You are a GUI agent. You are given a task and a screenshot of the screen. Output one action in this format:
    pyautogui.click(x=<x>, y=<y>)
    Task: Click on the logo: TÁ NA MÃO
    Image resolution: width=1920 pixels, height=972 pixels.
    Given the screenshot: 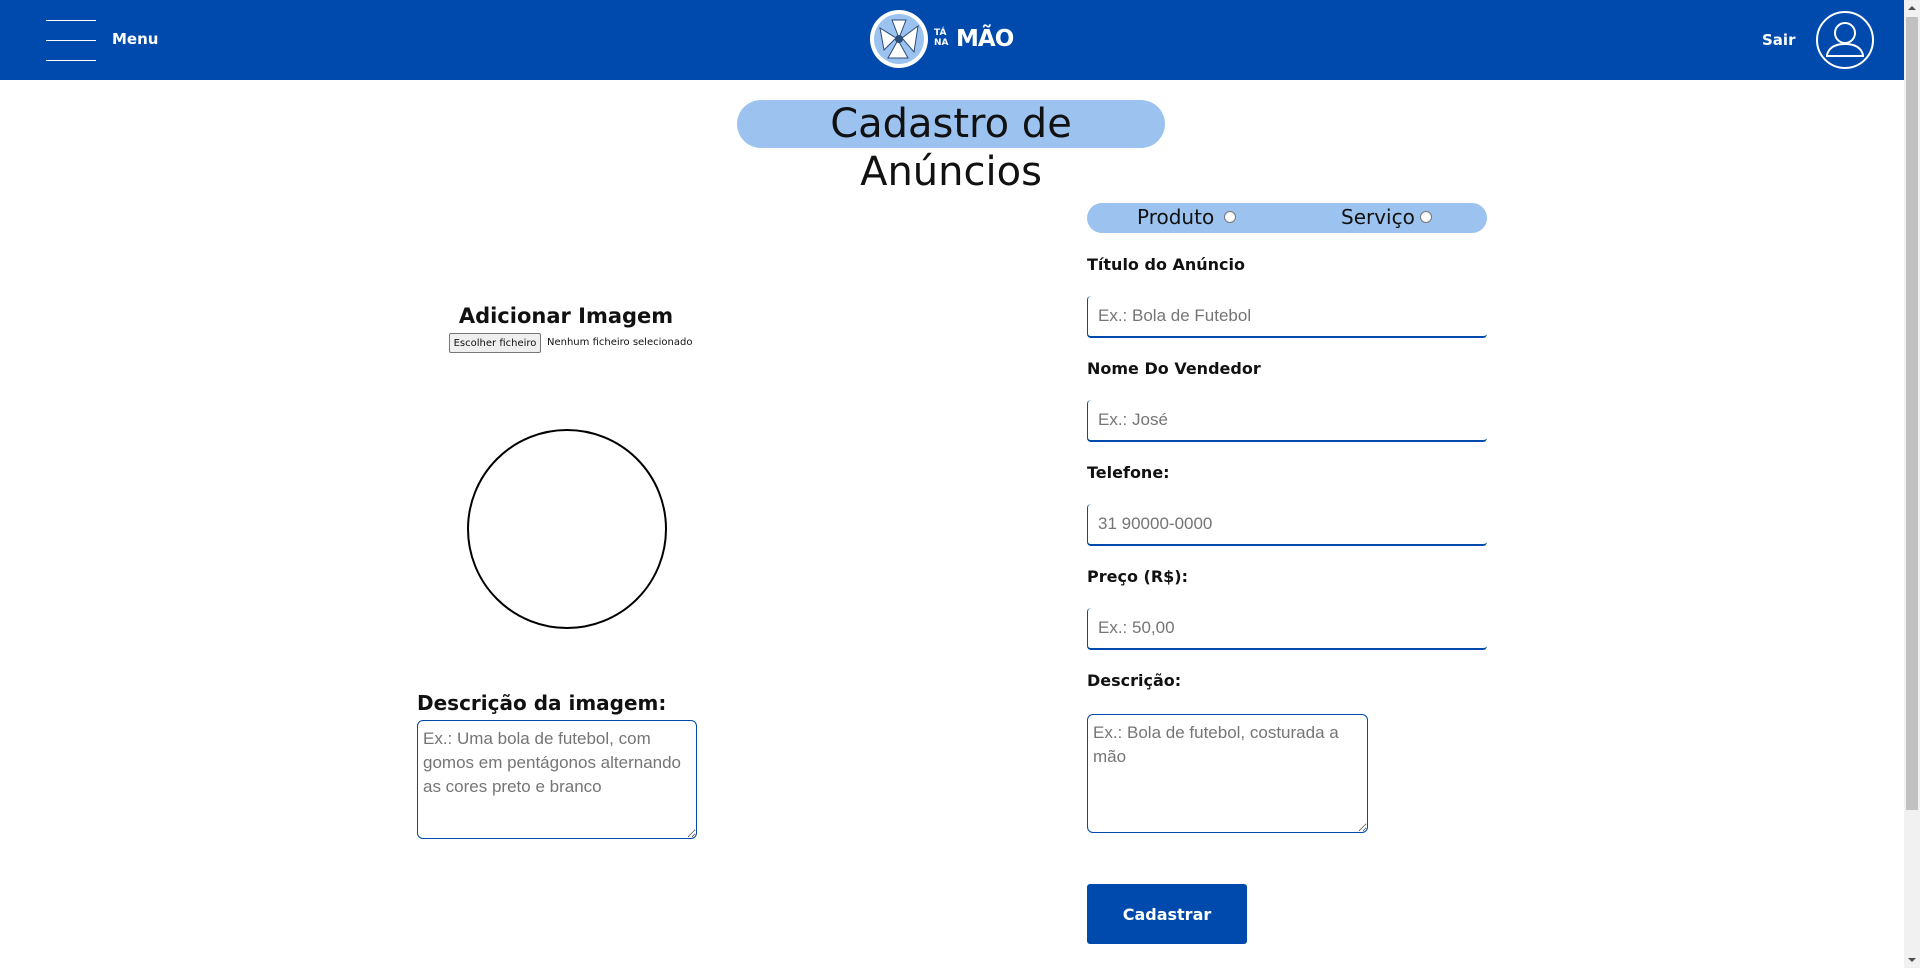 What is the action you would take?
    pyautogui.click(x=950, y=40)
    